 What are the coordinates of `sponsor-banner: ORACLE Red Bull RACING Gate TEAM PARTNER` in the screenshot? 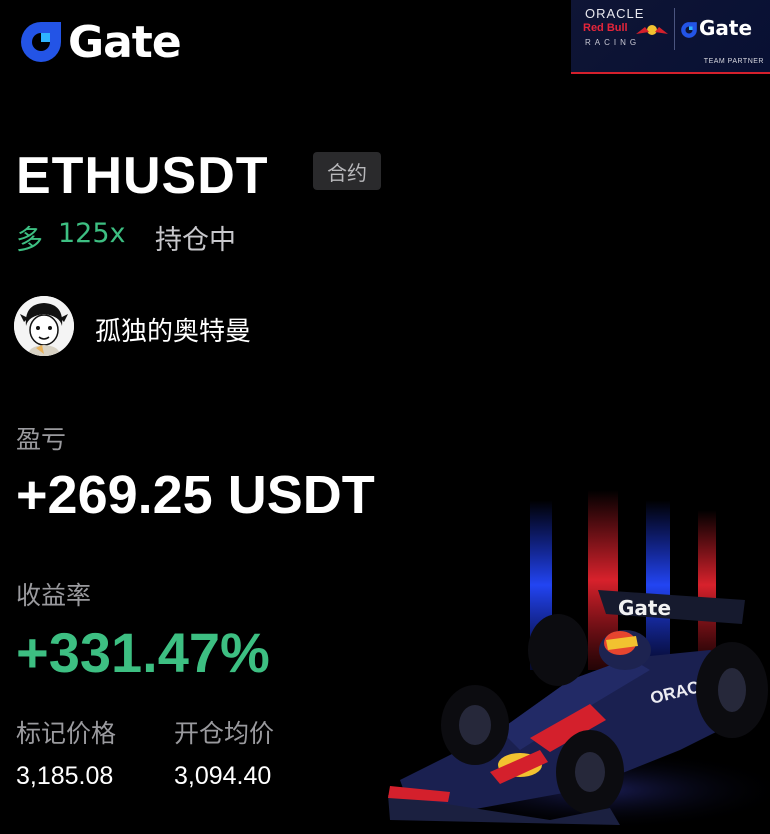 It's located at (670, 37).